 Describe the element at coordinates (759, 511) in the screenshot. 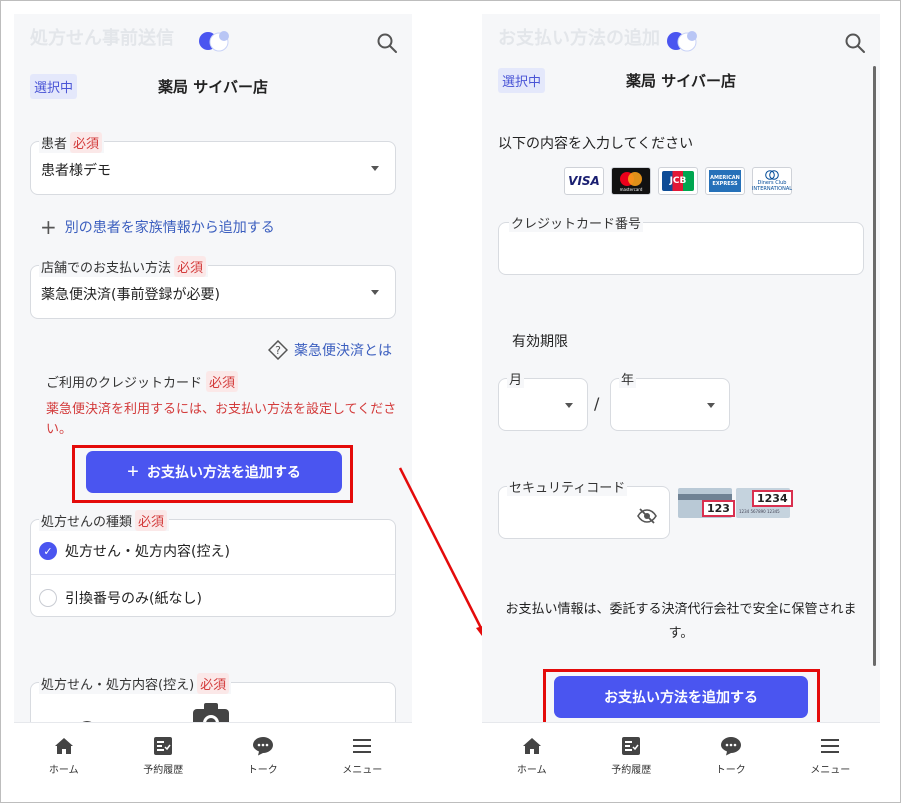

I see `card-front-digits: 1234 567890 12345` at that location.